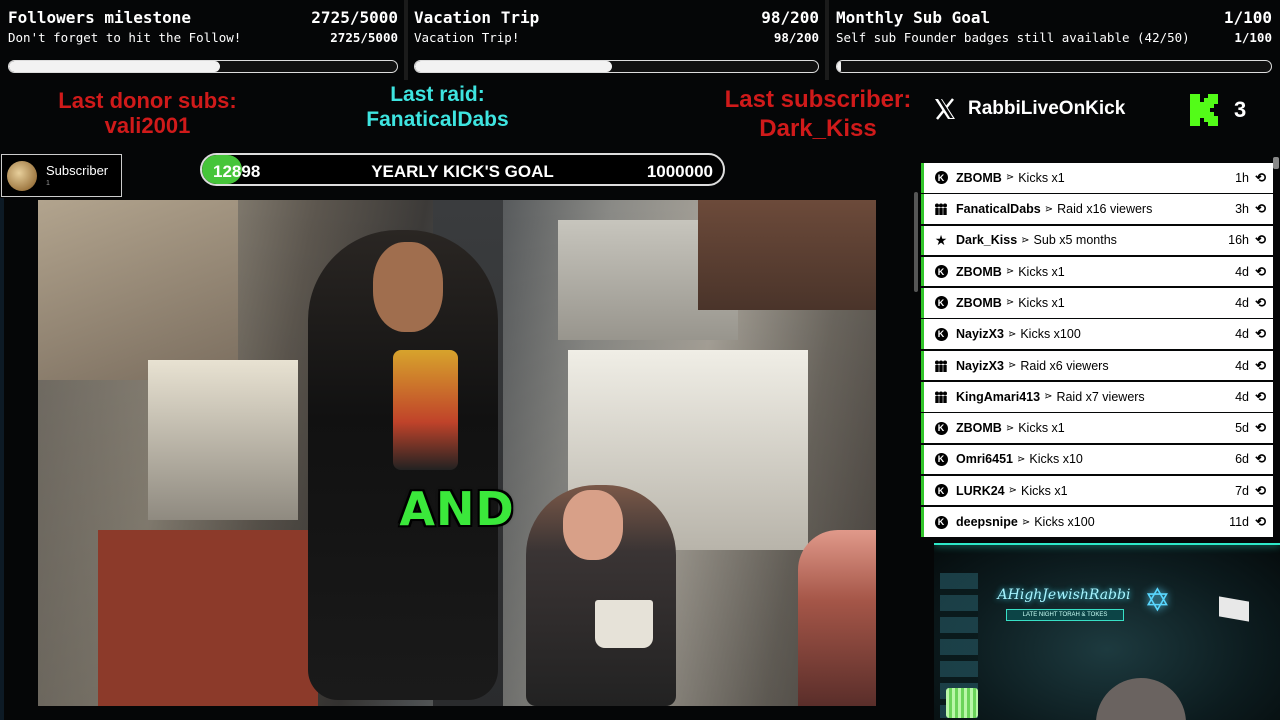  I want to click on event-list-scrollbar, so click(1276, 163).